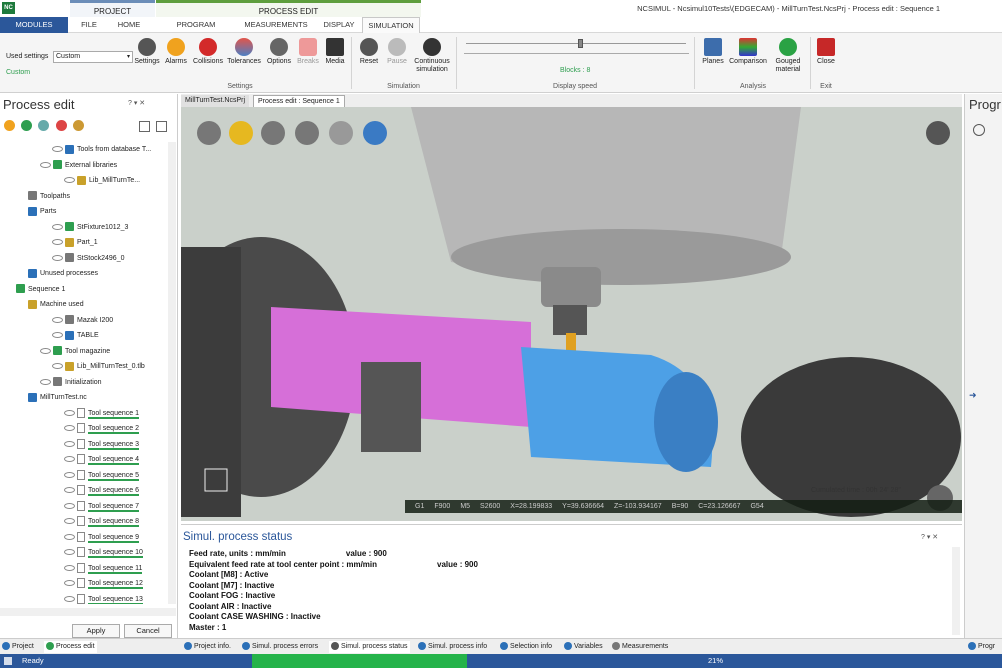 Image resolution: width=1002 pixels, height=668 pixels. I want to click on tab-home: HOME, so click(129, 25).